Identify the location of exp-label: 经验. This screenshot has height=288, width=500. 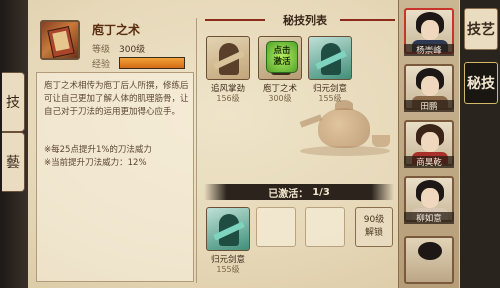
(101, 65).